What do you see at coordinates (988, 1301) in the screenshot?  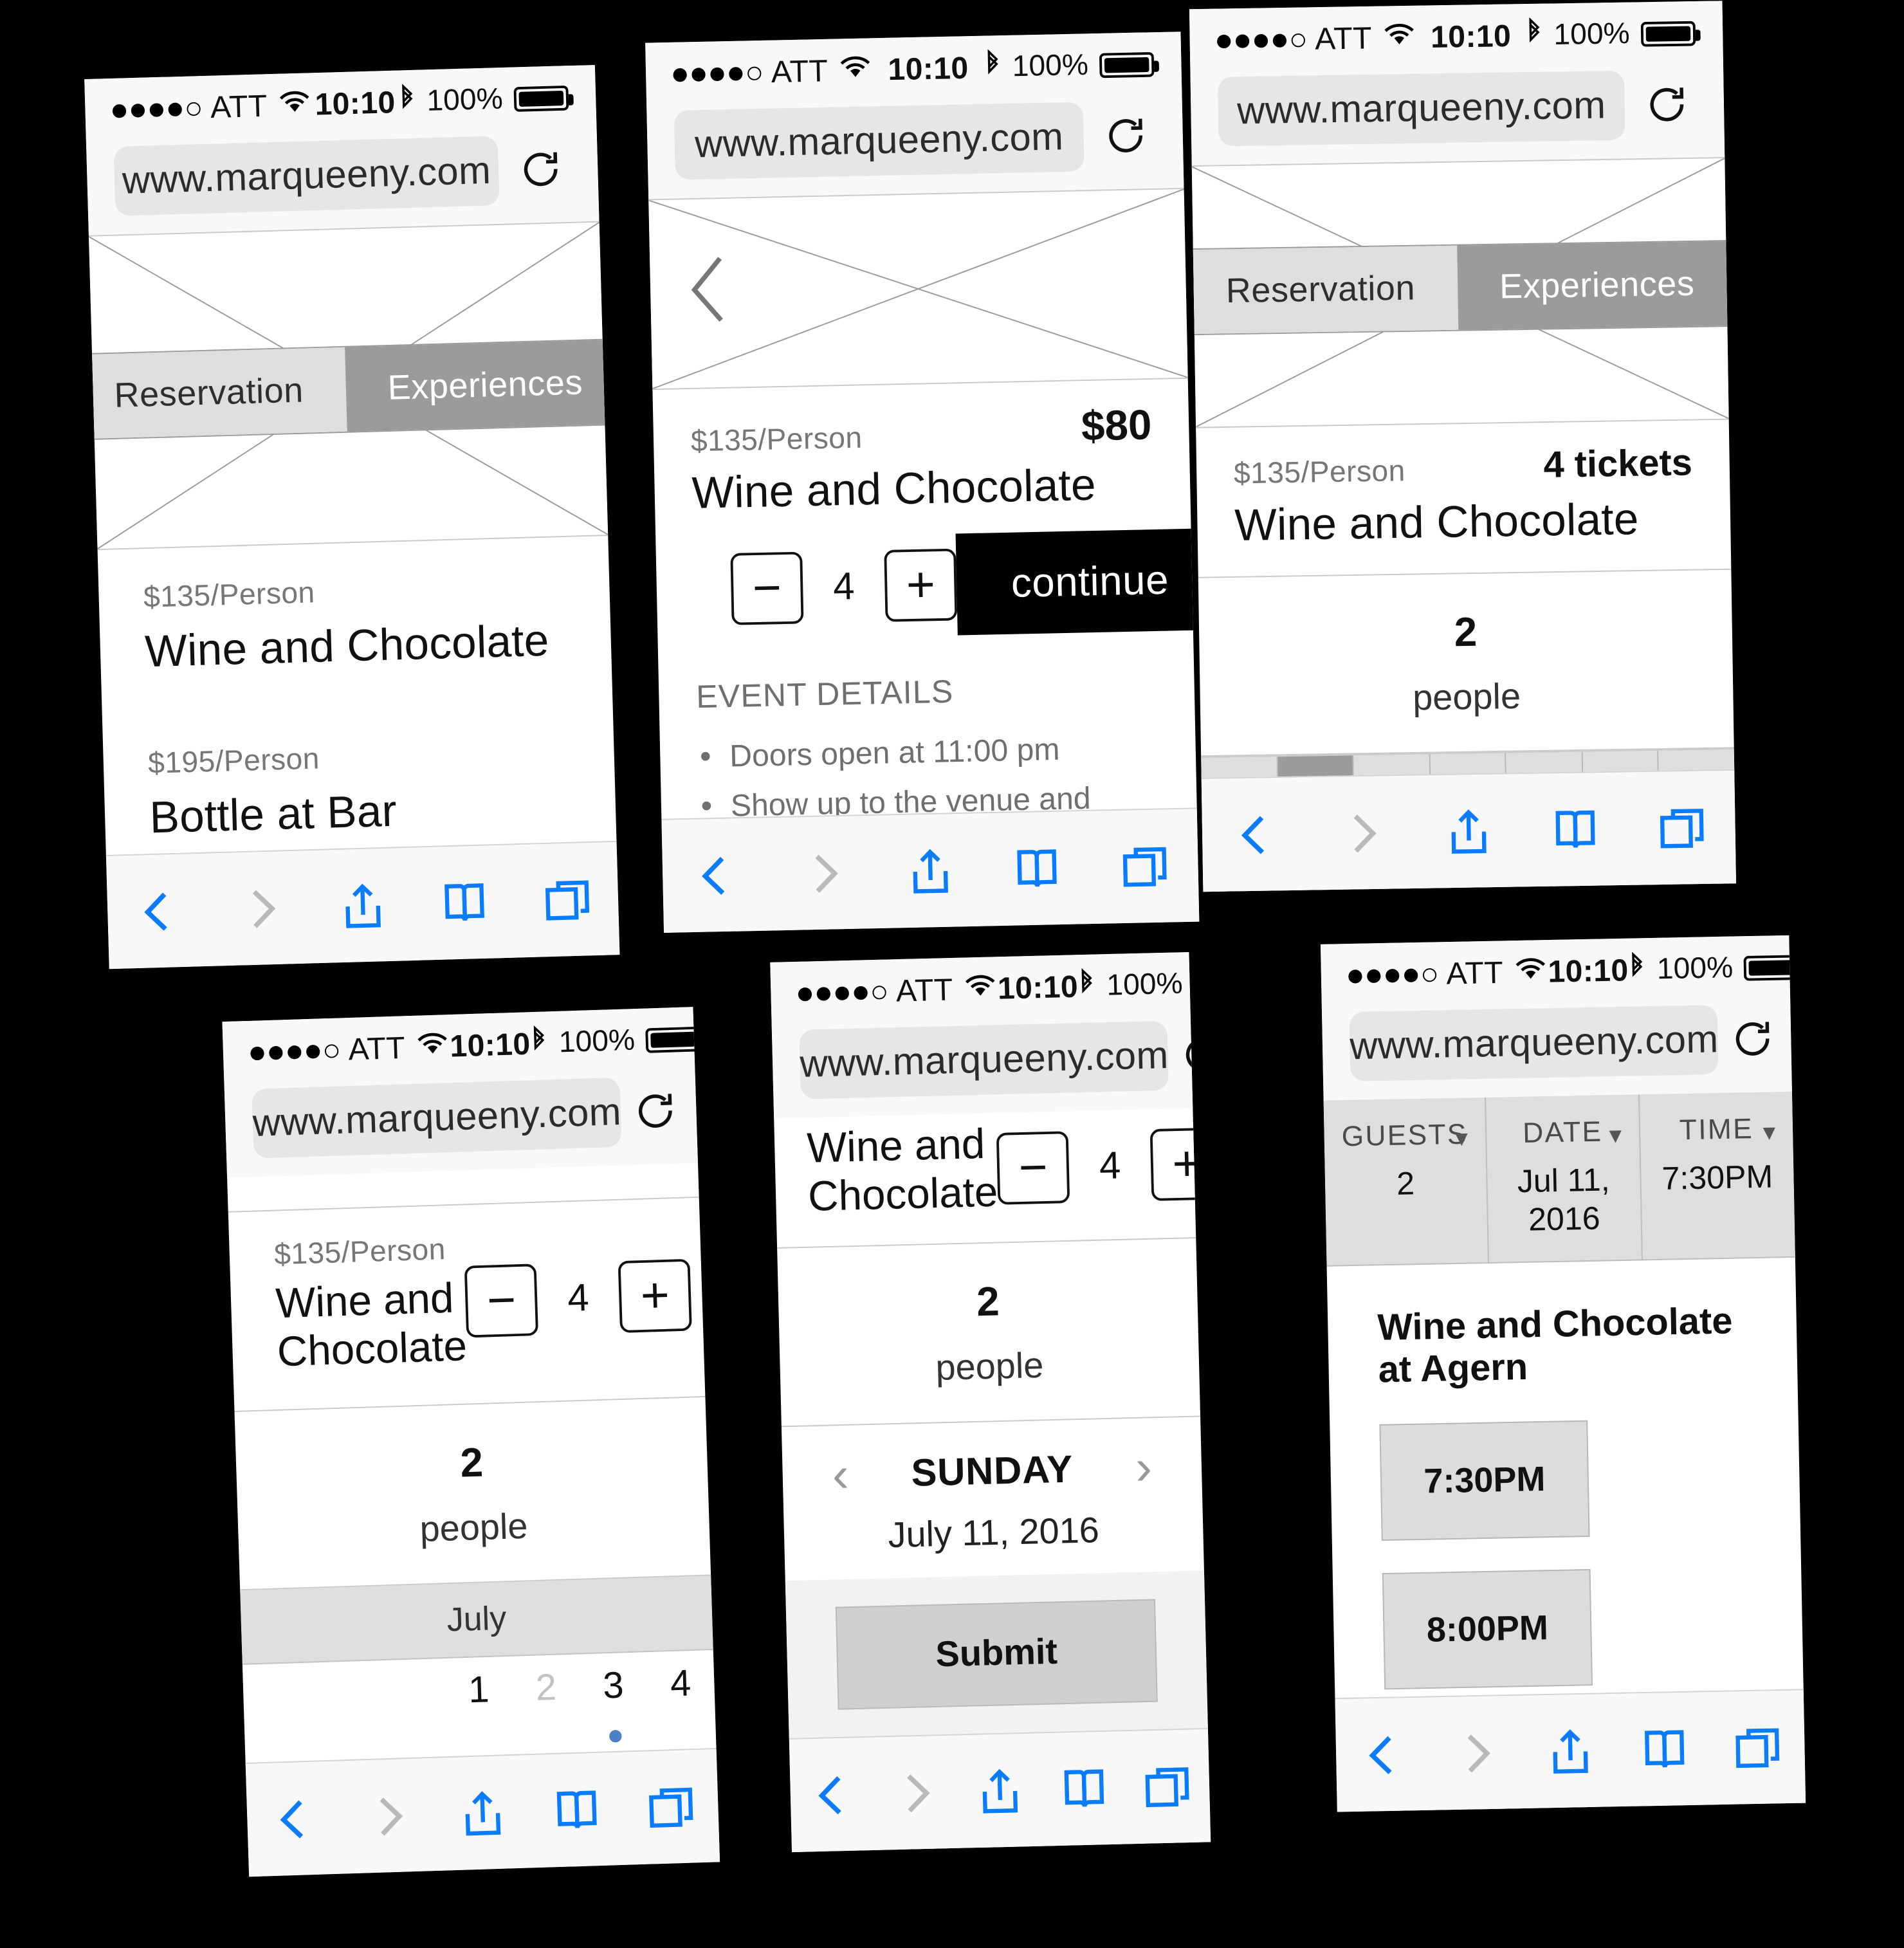 I see `people-count: 2` at bounding box center [988, 1301].